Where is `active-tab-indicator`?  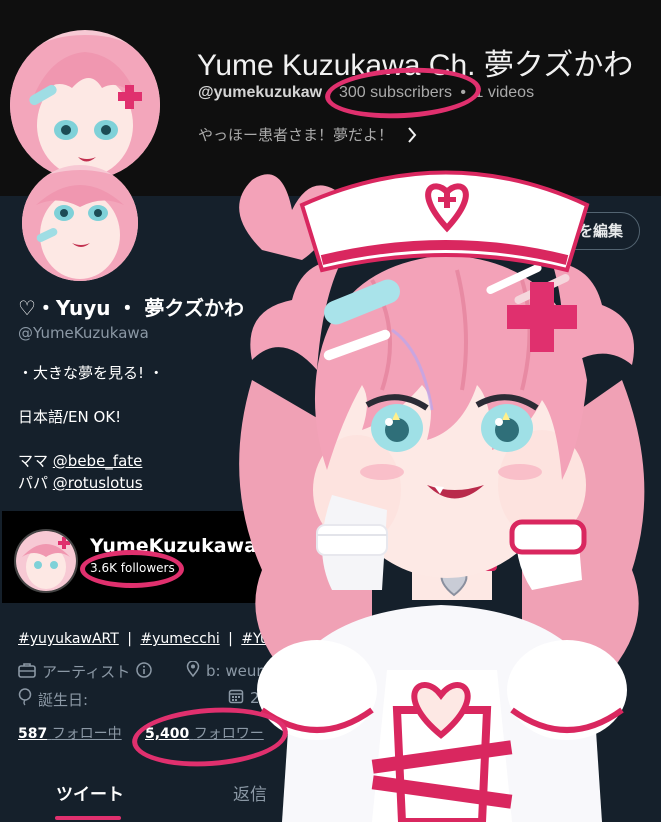 active-tab-indicator is located at coordinates (88, 818).